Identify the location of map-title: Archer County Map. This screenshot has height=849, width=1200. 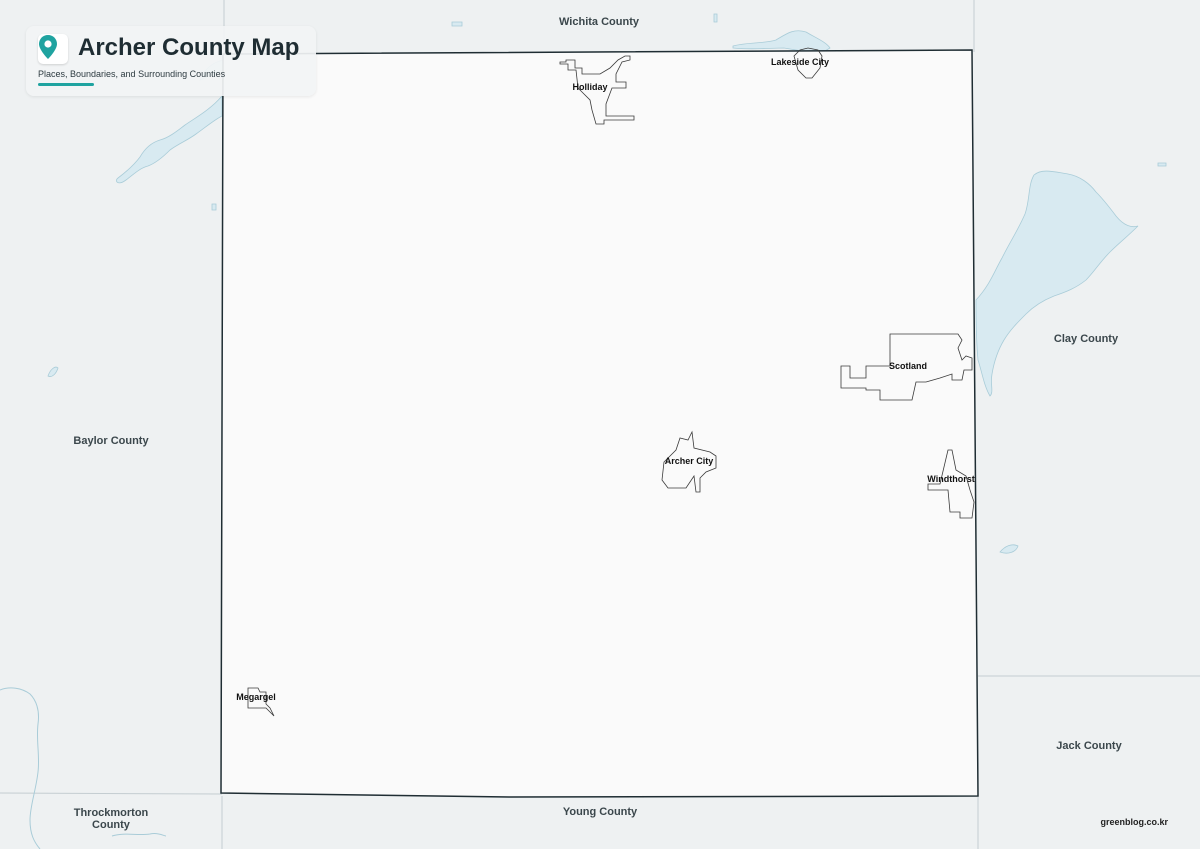
(189, 47).